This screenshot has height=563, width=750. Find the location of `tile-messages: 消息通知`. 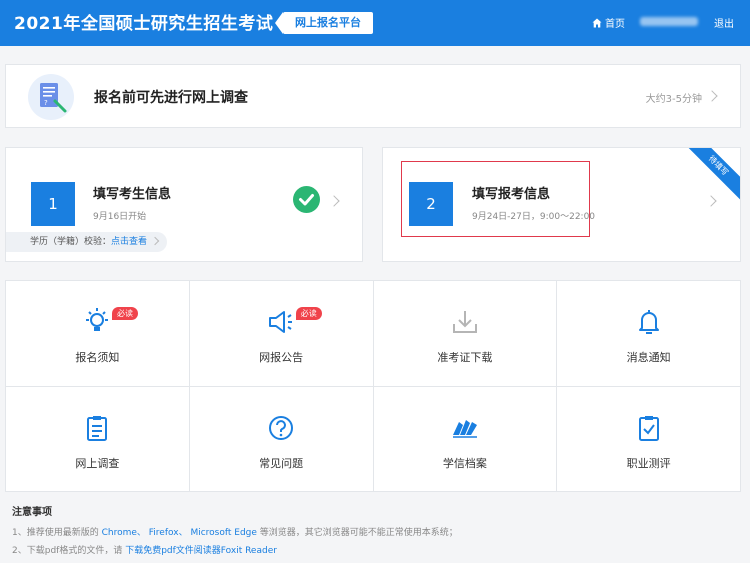

tile-messages: 消息通知 is located at coordinates (648, 333).